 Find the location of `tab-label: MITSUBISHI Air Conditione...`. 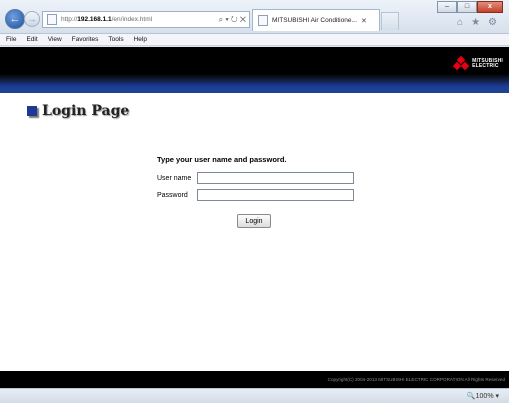

tab-label: MITSUBISHI Air Conditione... is located at coordinates (314, 20).